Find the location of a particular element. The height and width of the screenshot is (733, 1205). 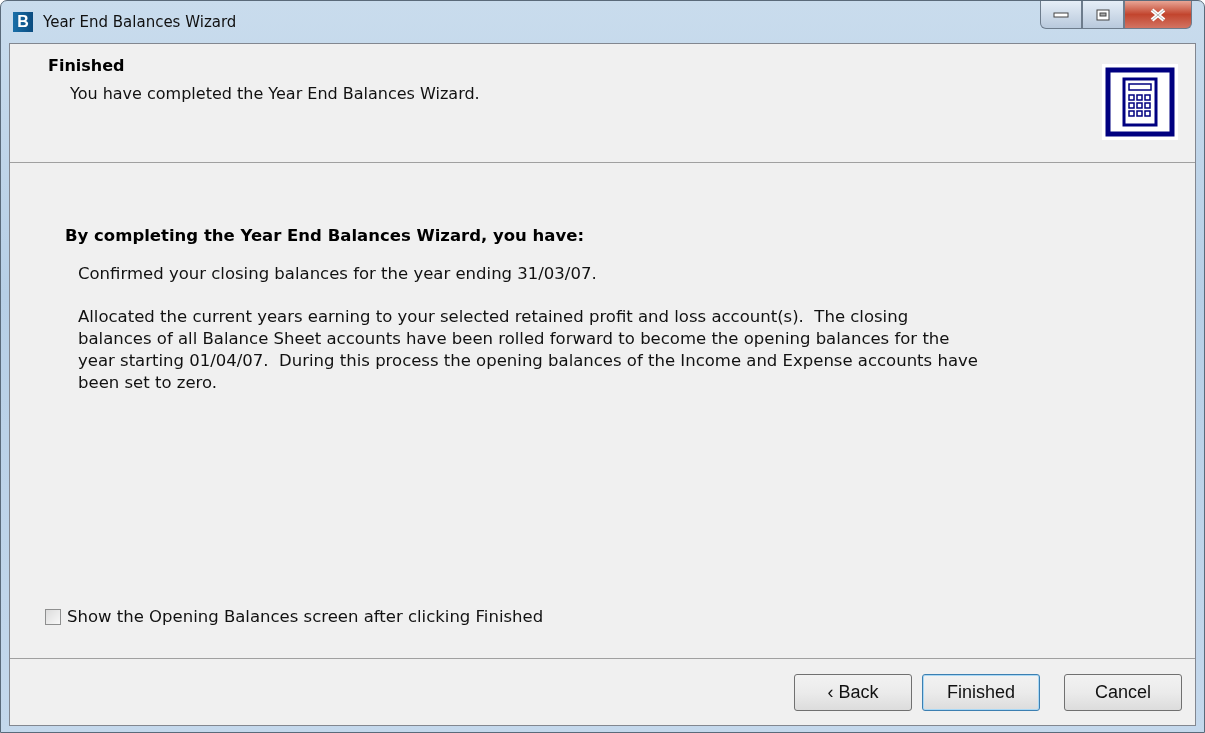

maximize-button is located at coordinates (1103, 15).